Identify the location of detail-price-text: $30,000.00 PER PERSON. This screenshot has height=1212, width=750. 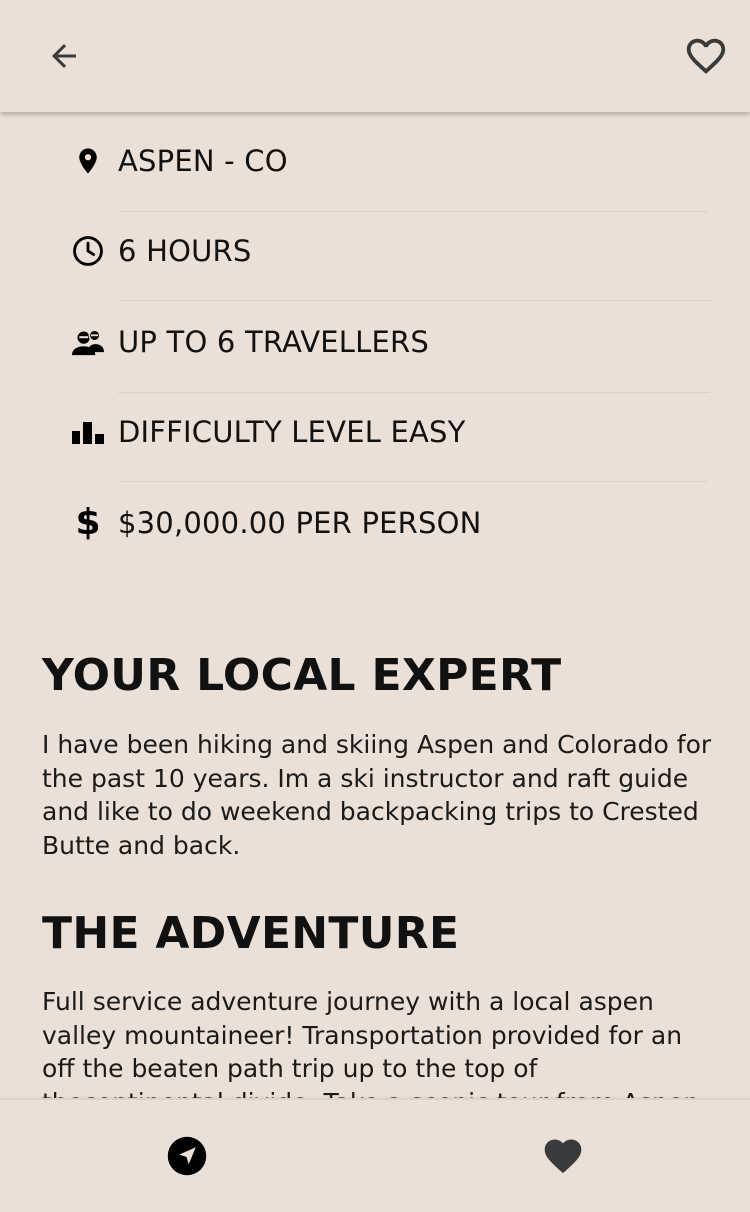
(300, 523).